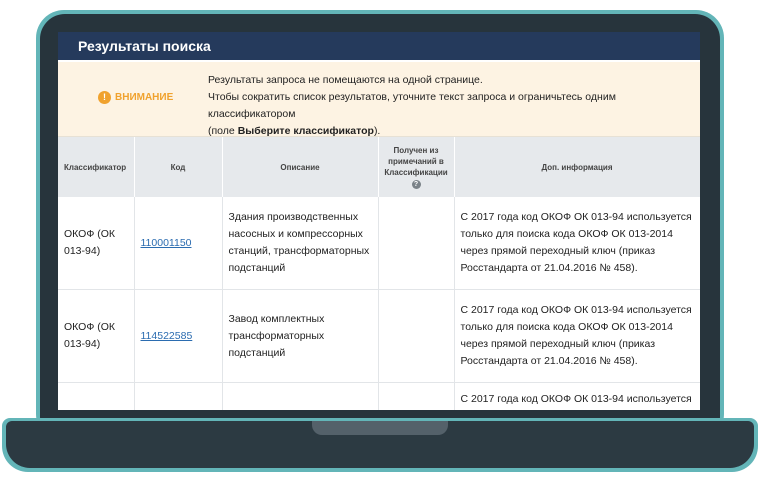 Image resolution: width=760 pixels, height=481 pixels. What do you see at coordinates (379, 47) in the screenshot?
I see `window-title: Результаты поиска` at bounding box center [379, 47].